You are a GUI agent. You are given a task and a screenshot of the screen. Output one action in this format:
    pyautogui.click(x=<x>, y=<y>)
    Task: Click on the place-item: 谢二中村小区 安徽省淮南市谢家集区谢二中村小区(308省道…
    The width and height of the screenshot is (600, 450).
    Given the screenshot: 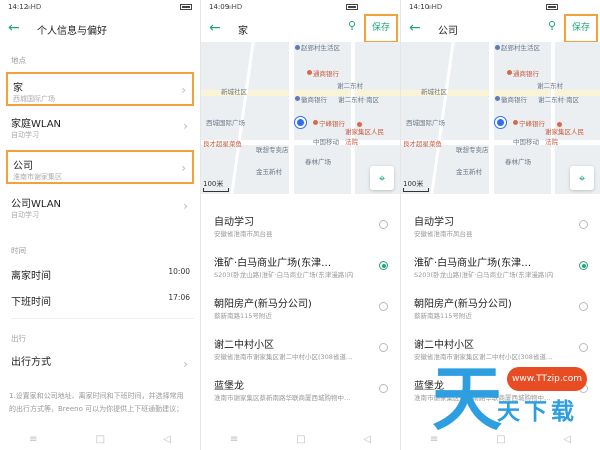 What is the action you would take?
    pyautogui.click(x=303, y=351)
    